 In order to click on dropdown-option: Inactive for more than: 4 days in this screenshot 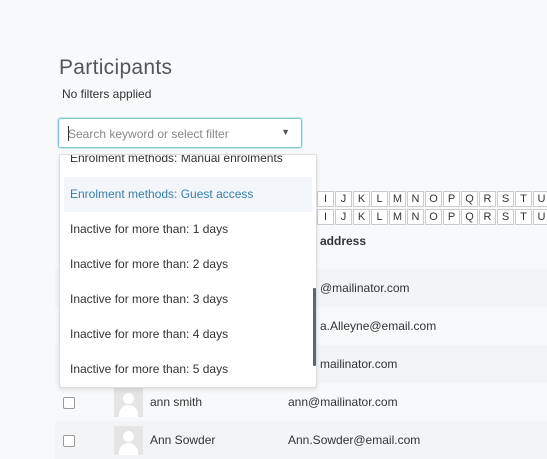, I will do `click(188, 334)`.